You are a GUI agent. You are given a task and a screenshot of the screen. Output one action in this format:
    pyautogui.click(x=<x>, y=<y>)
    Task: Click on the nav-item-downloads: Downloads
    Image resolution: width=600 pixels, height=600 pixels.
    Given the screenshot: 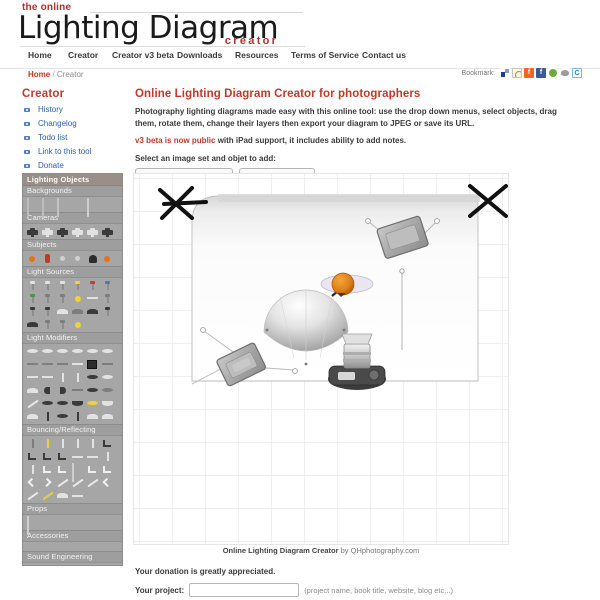 What is the action you would take?
    pyautogui.click(x=199, y=55)
    